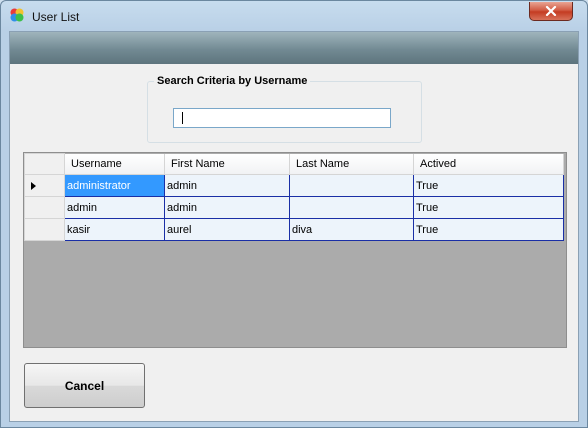 Image resolution: width=588 pixels, height=428 pixels. I want to click on close-icon, so click(551, 11).